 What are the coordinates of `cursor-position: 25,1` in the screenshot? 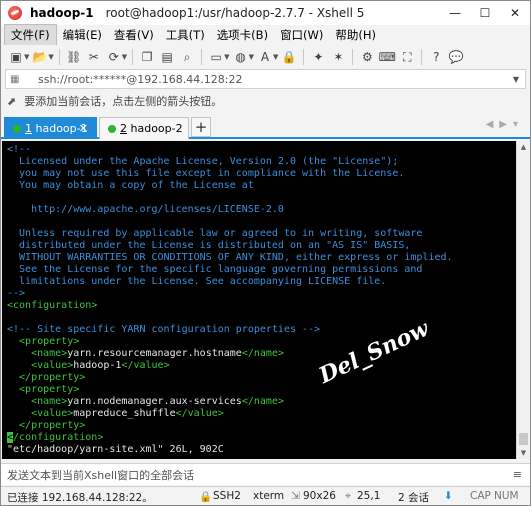 It's located at (369, 496).